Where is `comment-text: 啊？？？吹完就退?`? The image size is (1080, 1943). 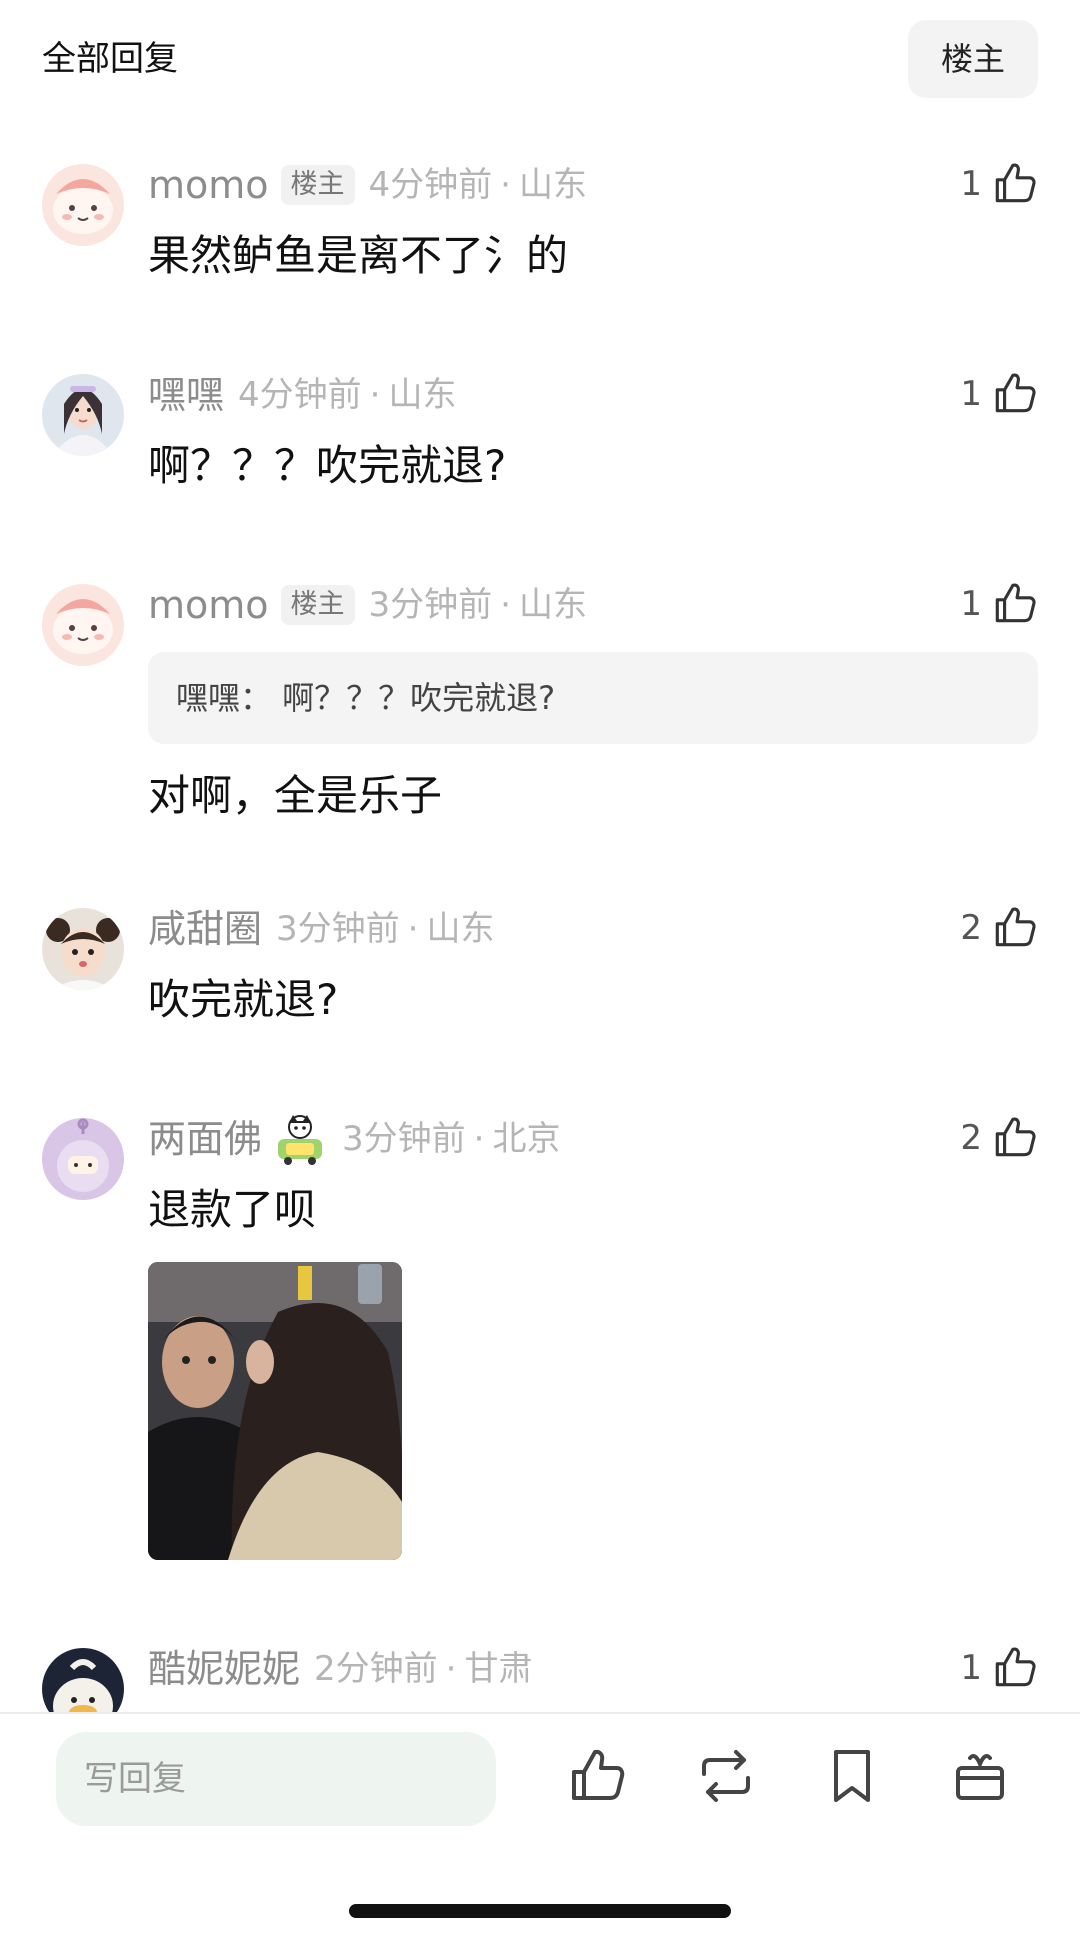 comment-text: 啊？？？吹完就退? is located at coordinates (327, 465).